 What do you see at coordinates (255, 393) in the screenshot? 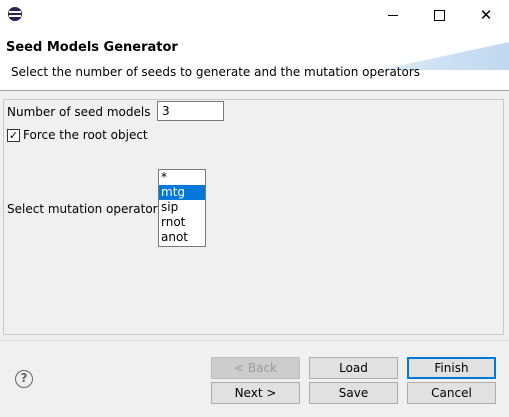
I see `next-button: Next >` at bounding box center [255, 393].